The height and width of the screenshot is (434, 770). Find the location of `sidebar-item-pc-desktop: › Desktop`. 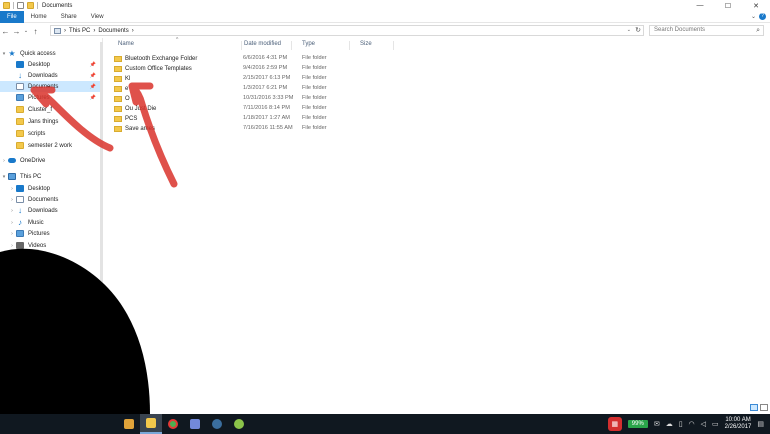

sidebar-item-pc-desktop: › Desktop is located at coordinates (50, 188).